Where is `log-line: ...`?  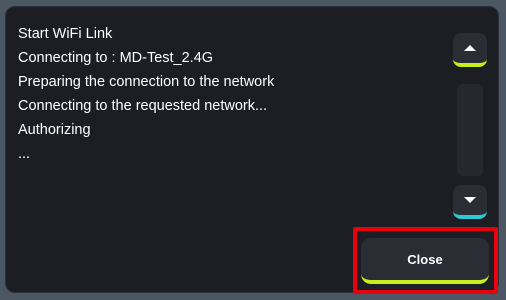 log-line: ... is located at coordinates (24, 154).